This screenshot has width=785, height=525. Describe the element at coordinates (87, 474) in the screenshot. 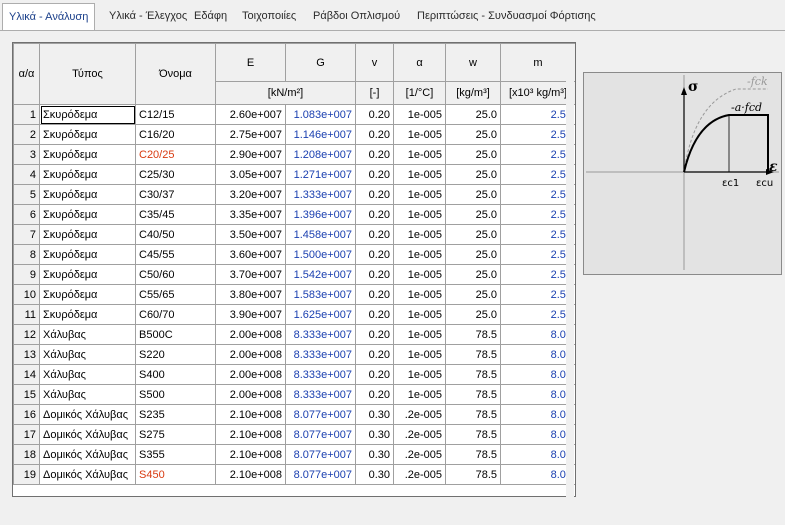

I see `cell-type: Δομικός Χάλυβας` at that location.